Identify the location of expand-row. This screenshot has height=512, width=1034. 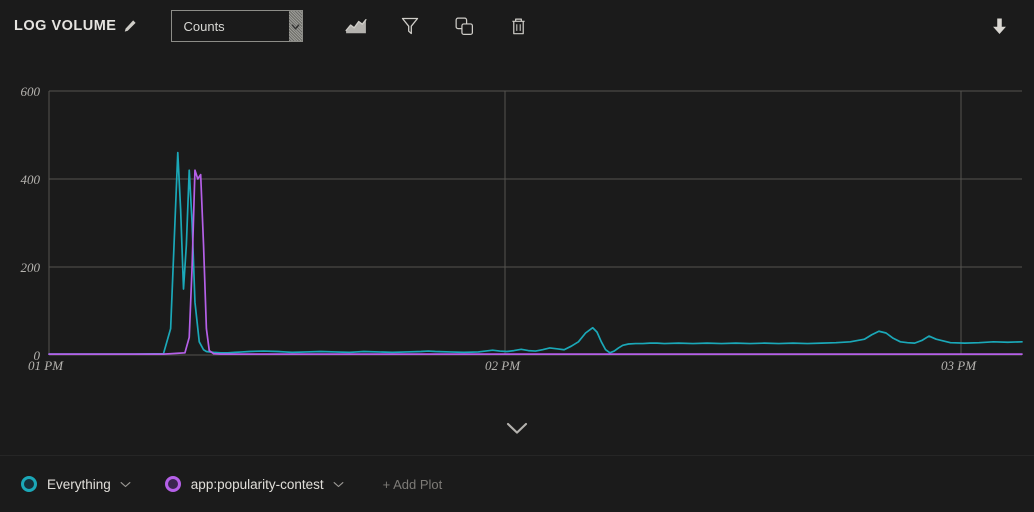
(517, 428).